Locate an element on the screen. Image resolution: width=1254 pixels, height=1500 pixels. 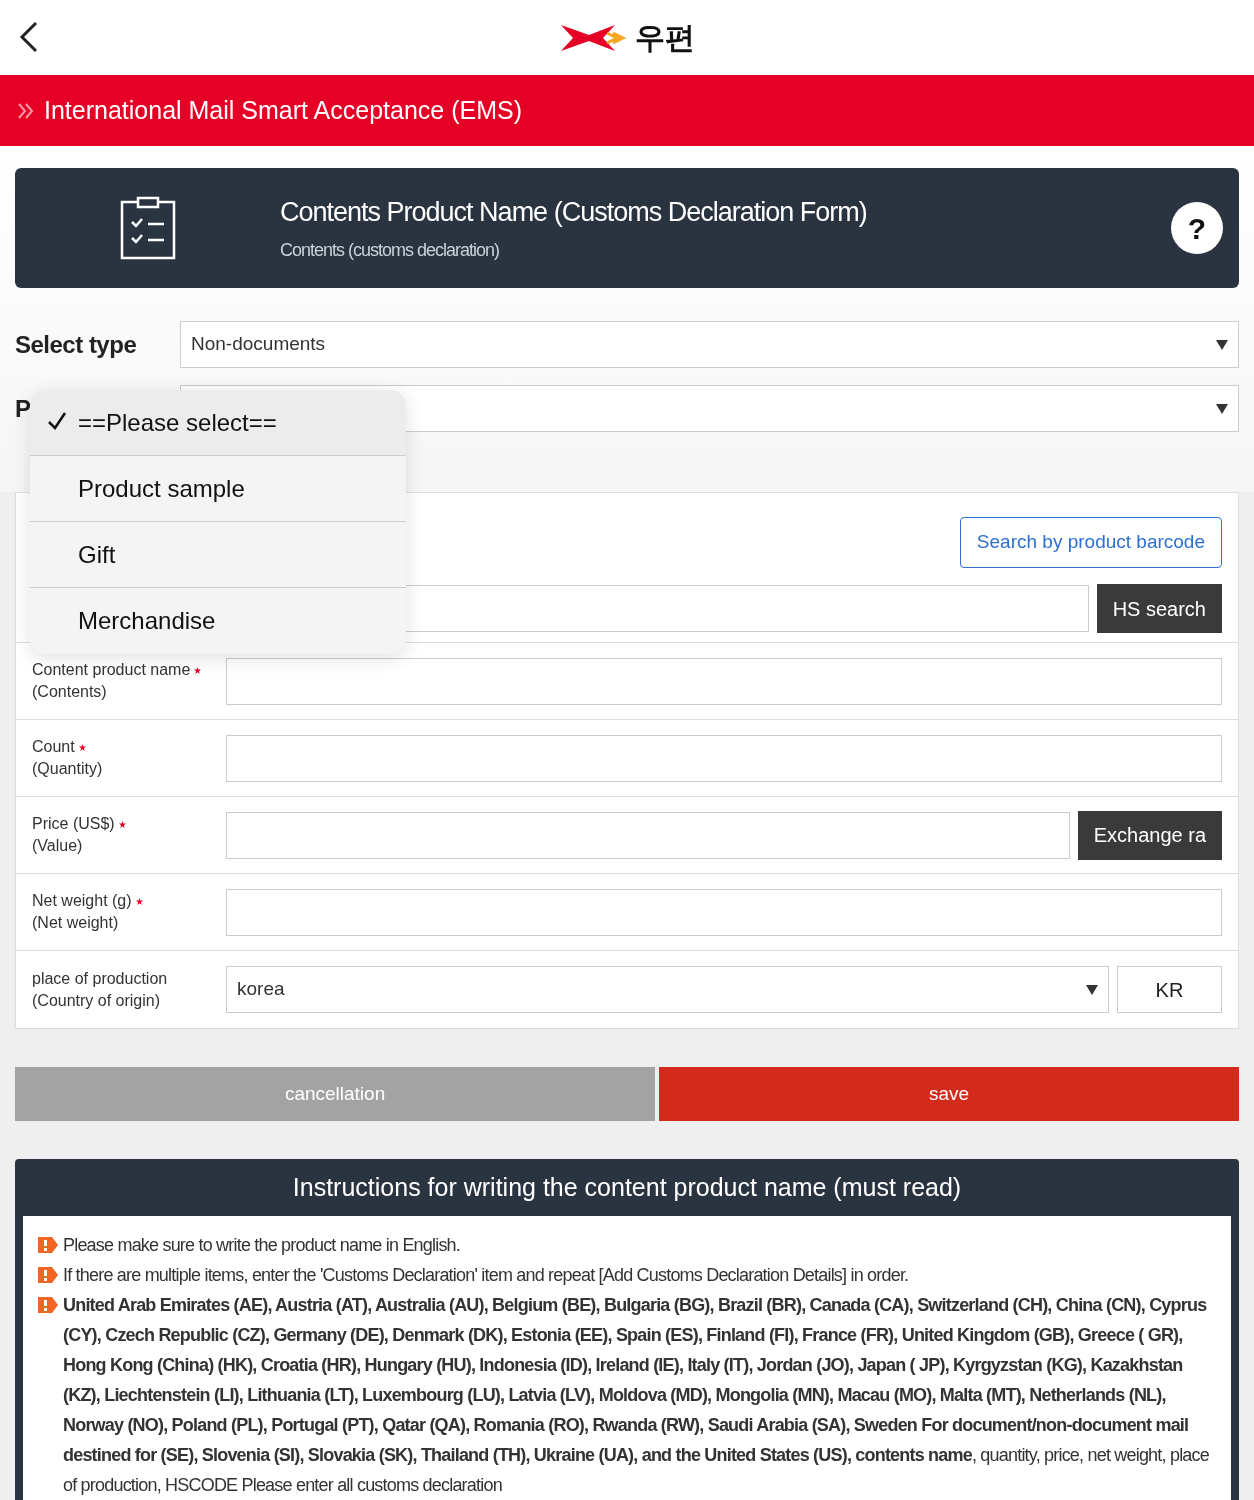
card-subtitle: Contents (customs declaration) is located at coordinates (390, 250).